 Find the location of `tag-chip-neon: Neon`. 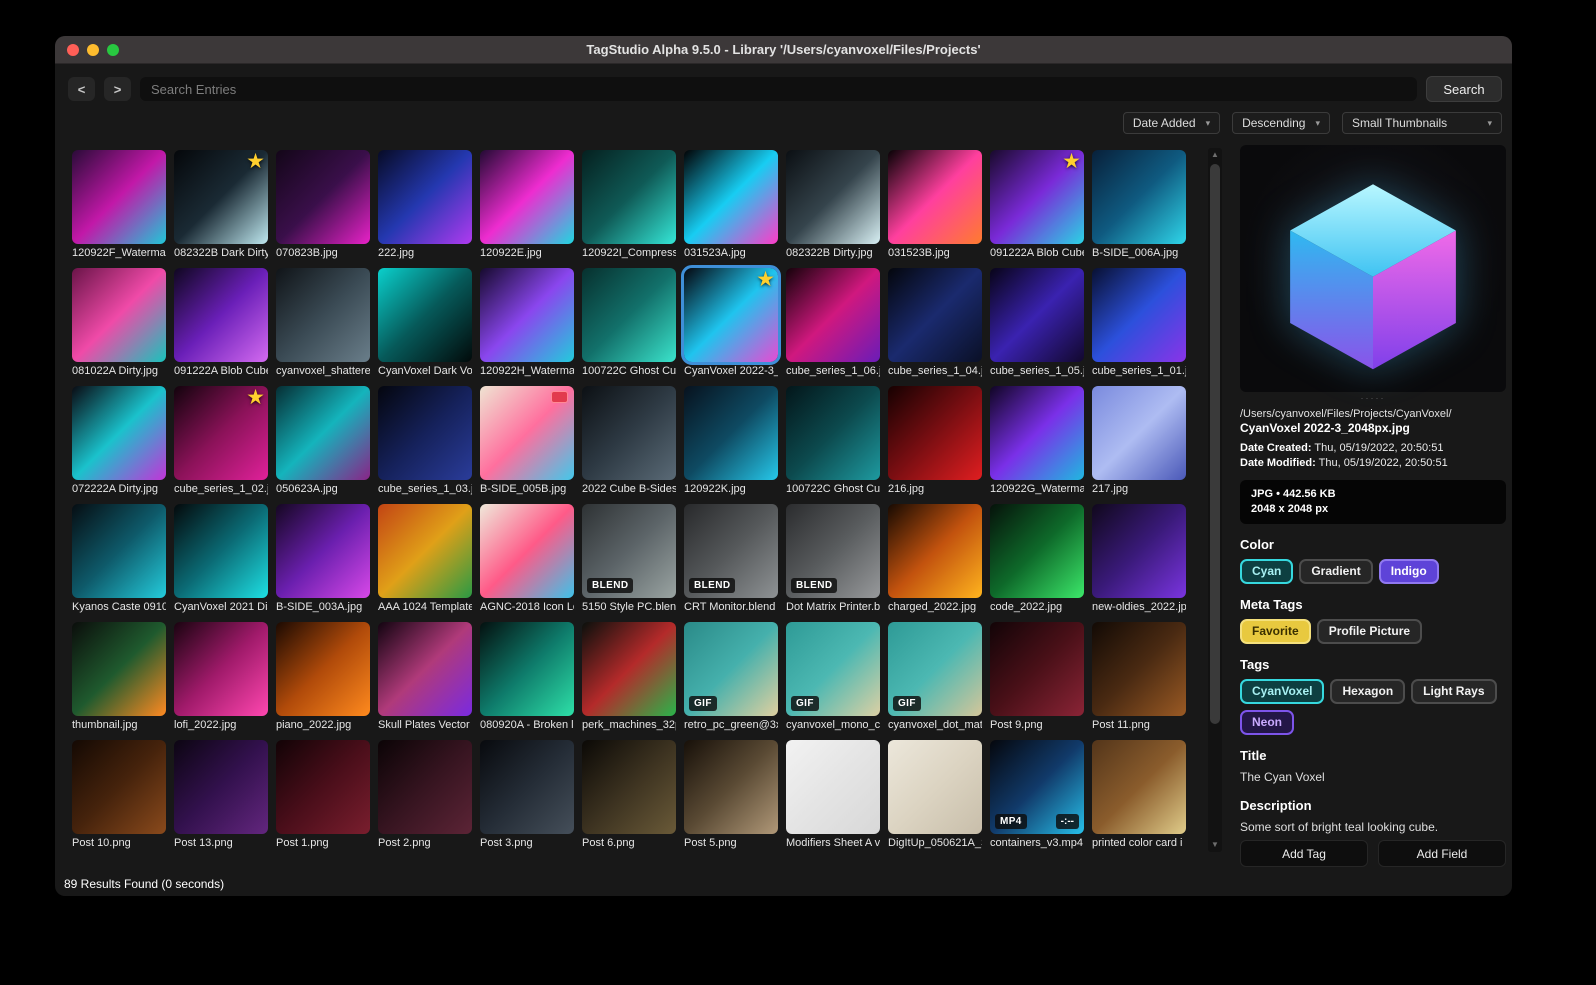

tag-chip-neon: Neon is located at coordinates (1267, 722).